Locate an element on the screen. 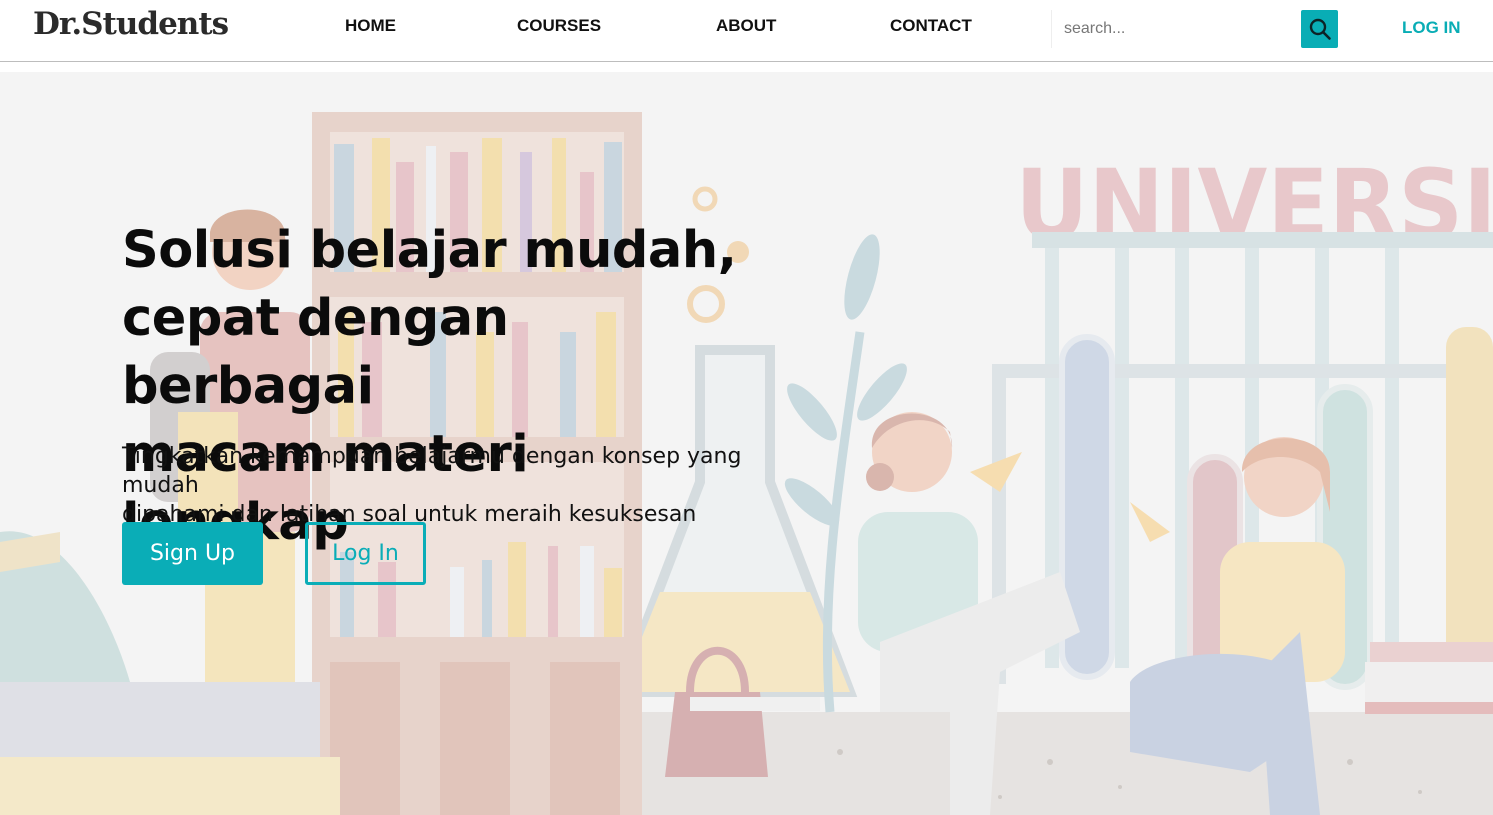  search-input is located at coordinates (1176, 29).